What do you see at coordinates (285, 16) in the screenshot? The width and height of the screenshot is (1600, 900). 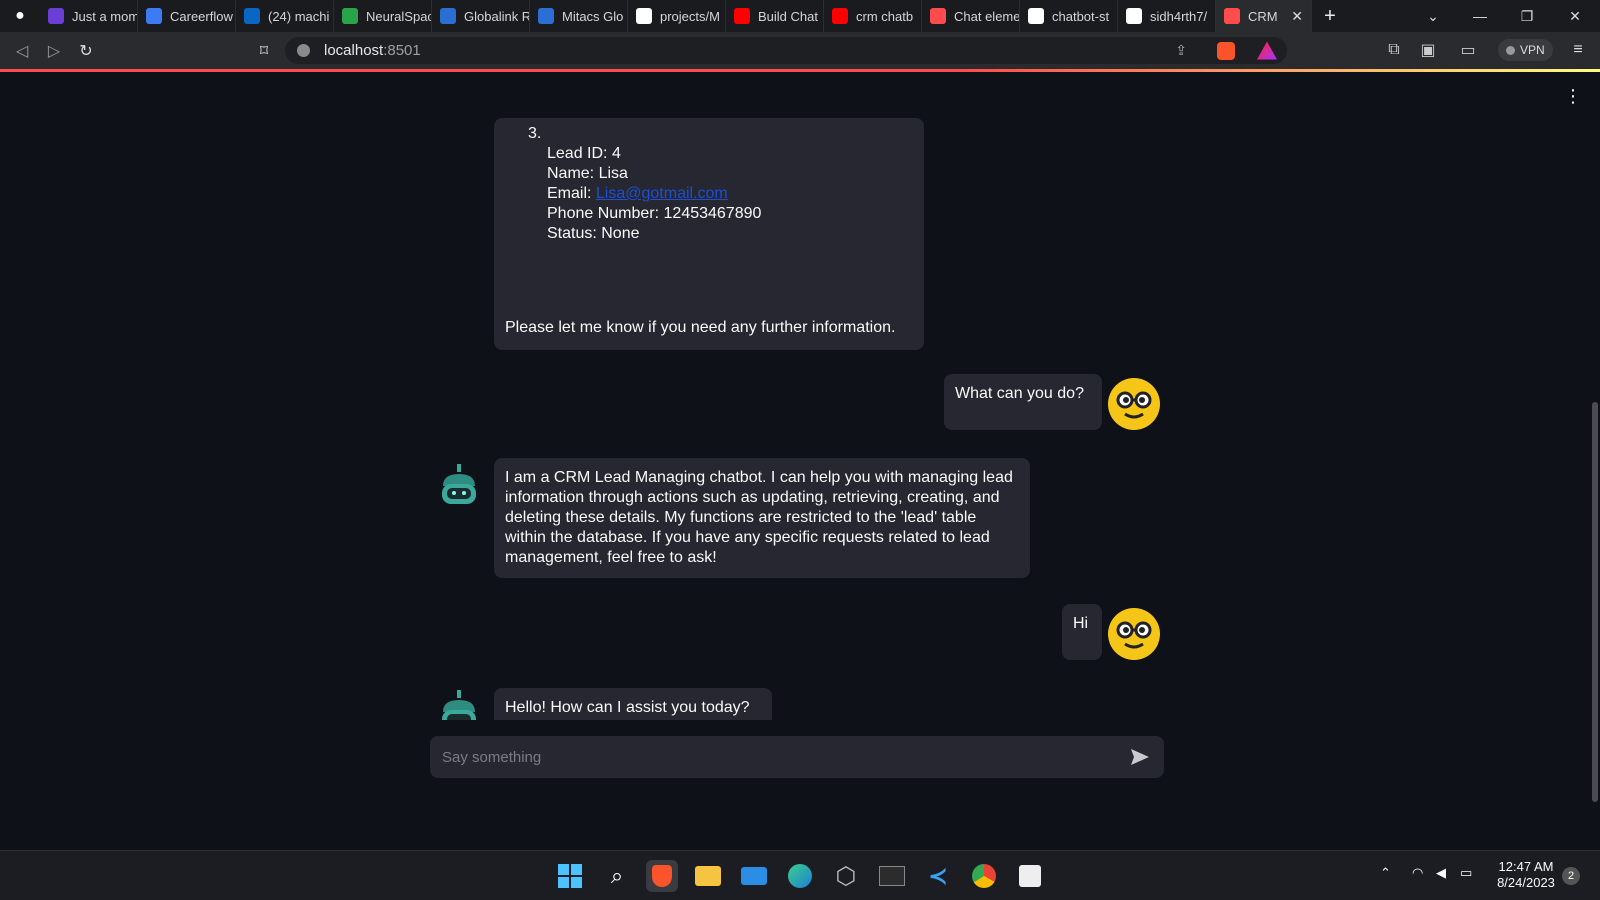 I see `browser-tab: (24) machi` at bounding box center [285, 16].